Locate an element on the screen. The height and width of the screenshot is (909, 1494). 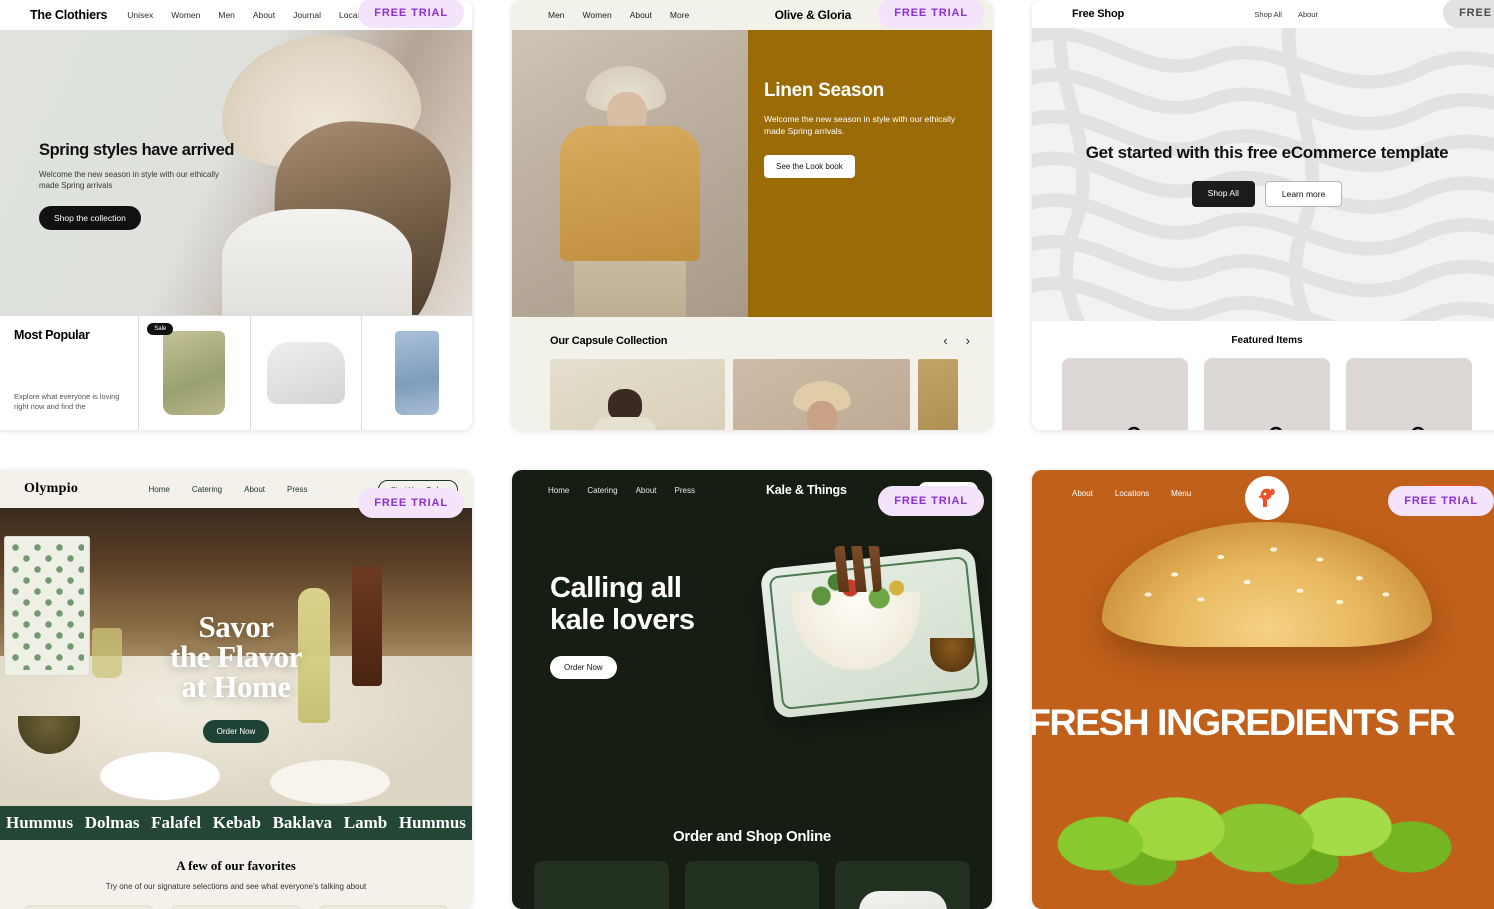
product-tile-jeans is located at coordinates (417, 373).